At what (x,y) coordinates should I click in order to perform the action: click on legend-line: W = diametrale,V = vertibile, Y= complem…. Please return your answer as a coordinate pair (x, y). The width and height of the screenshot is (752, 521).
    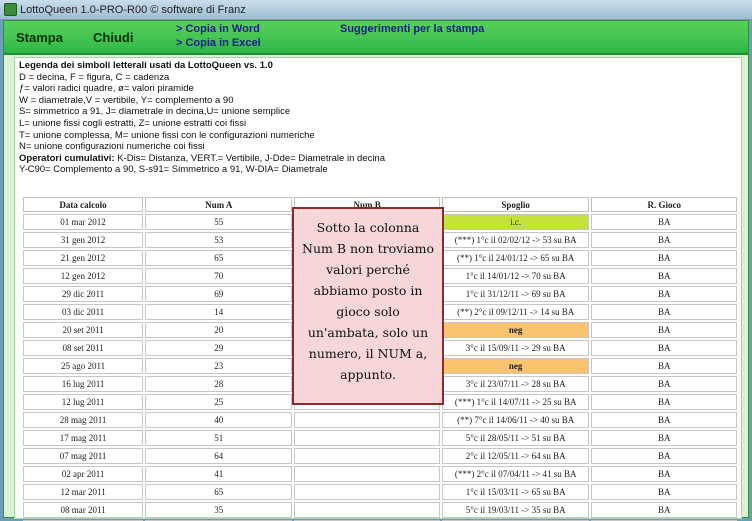
    Looking at the image, I should click on (126, 100).